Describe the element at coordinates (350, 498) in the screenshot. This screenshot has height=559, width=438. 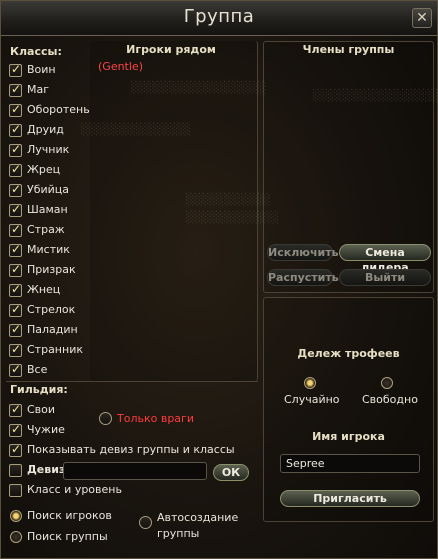
I see `invite-button: Пригласить` at that location.